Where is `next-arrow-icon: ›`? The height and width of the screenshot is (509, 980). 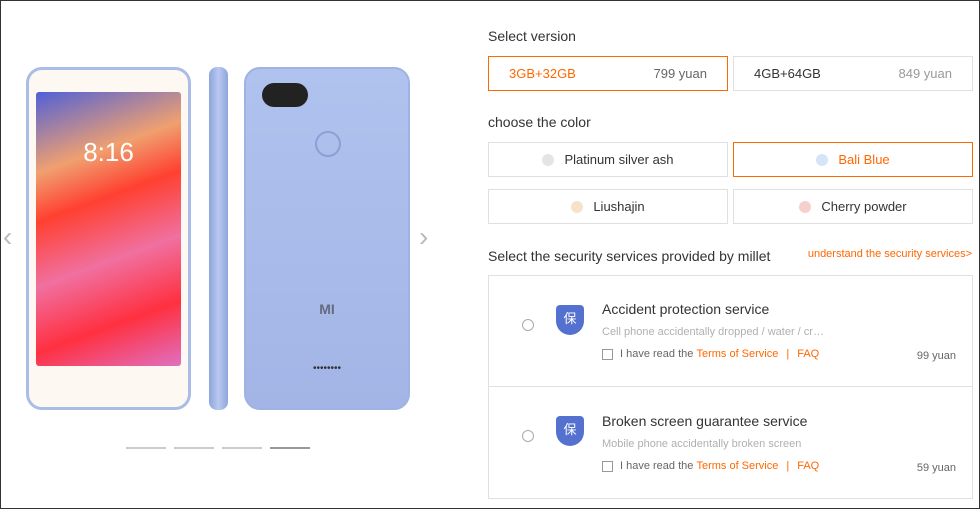 next-arrow-icon: › is located at coordinates (427, 237).